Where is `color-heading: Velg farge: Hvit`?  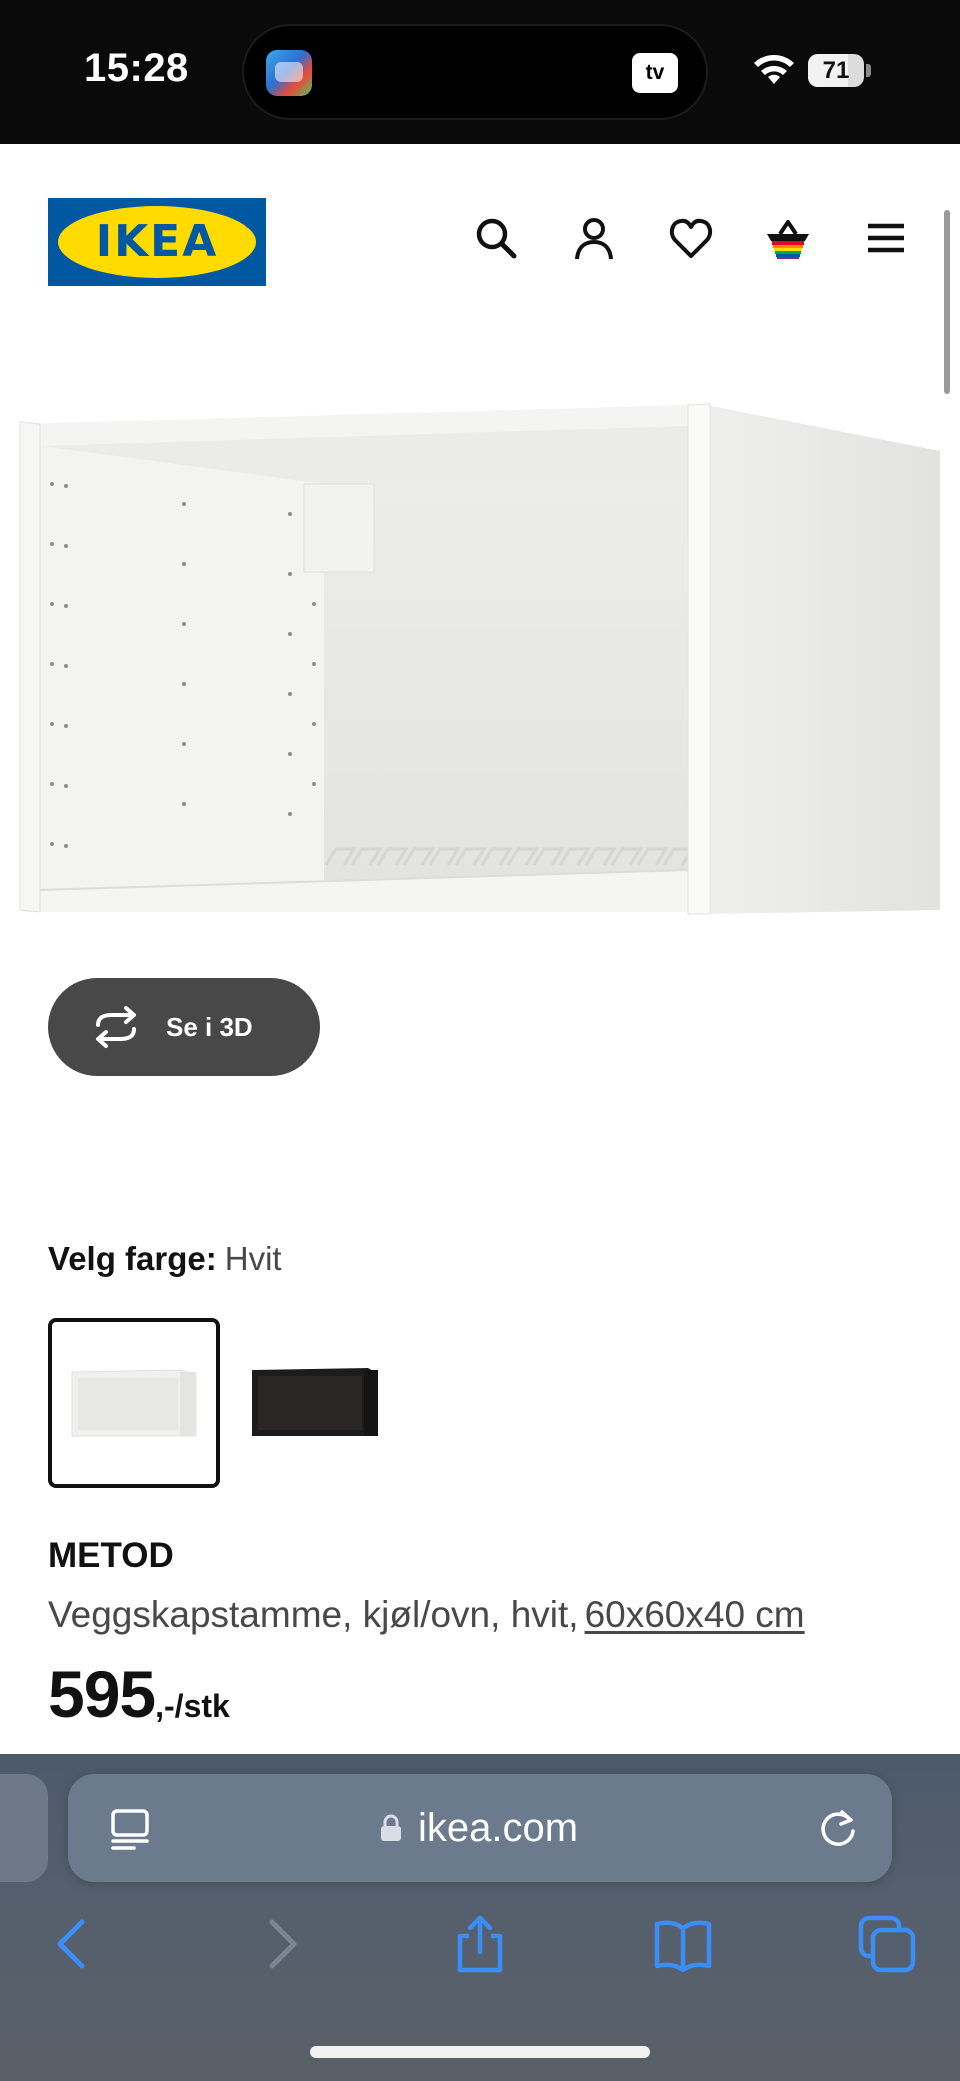 color-heading: Velg farge: Hvit is located at coordinates (165, 1259).